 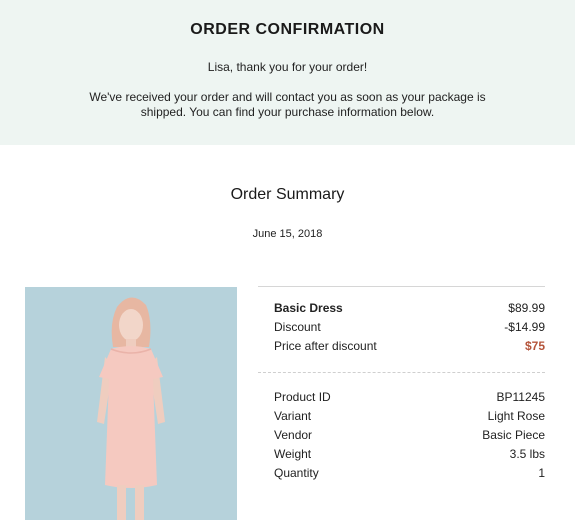 What do you see at coordinates (287, 194) in the screenshot?
I see `order-summary-heading: Order Summary` at bounding box center [287, 194].